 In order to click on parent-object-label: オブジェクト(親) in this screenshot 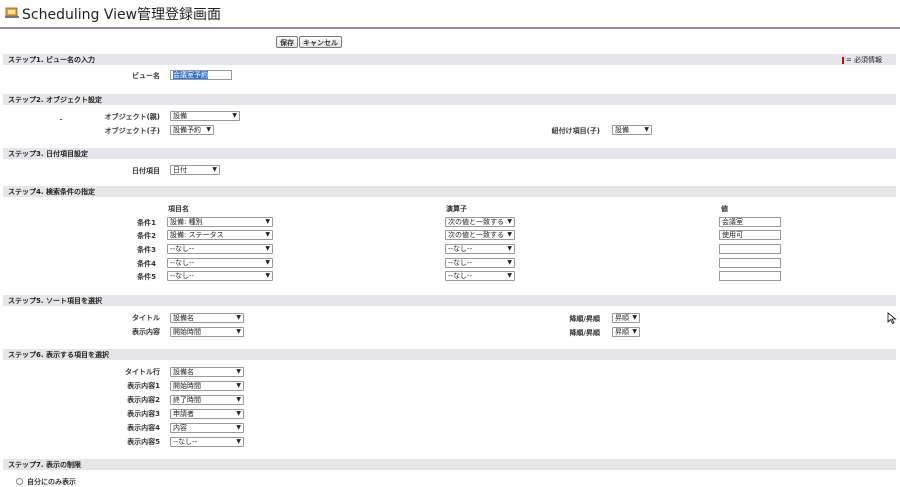, I will do `click(132, 117)`.